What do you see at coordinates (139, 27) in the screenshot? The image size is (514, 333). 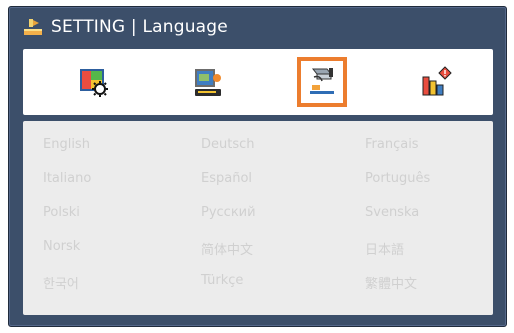 I see `window-title: SETTING | Language` at bounding box center [139, 27].